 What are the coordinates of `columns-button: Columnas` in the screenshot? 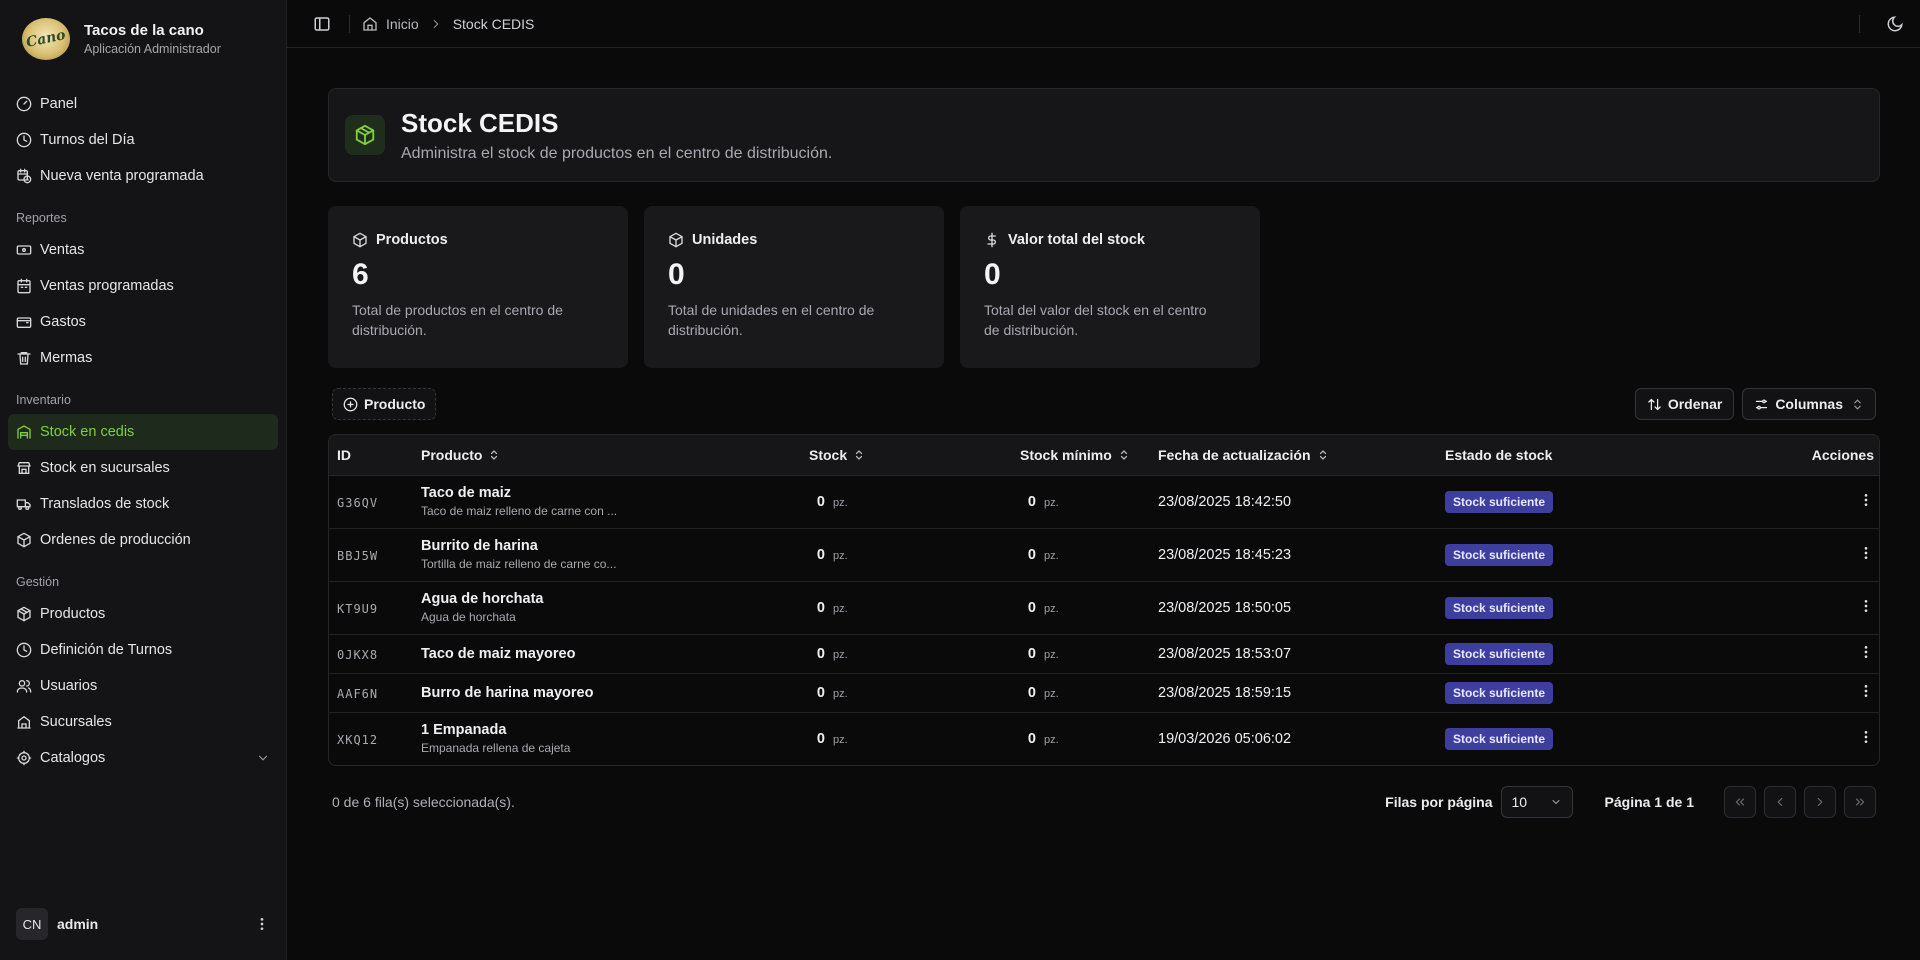 It's located at (1809, 404).